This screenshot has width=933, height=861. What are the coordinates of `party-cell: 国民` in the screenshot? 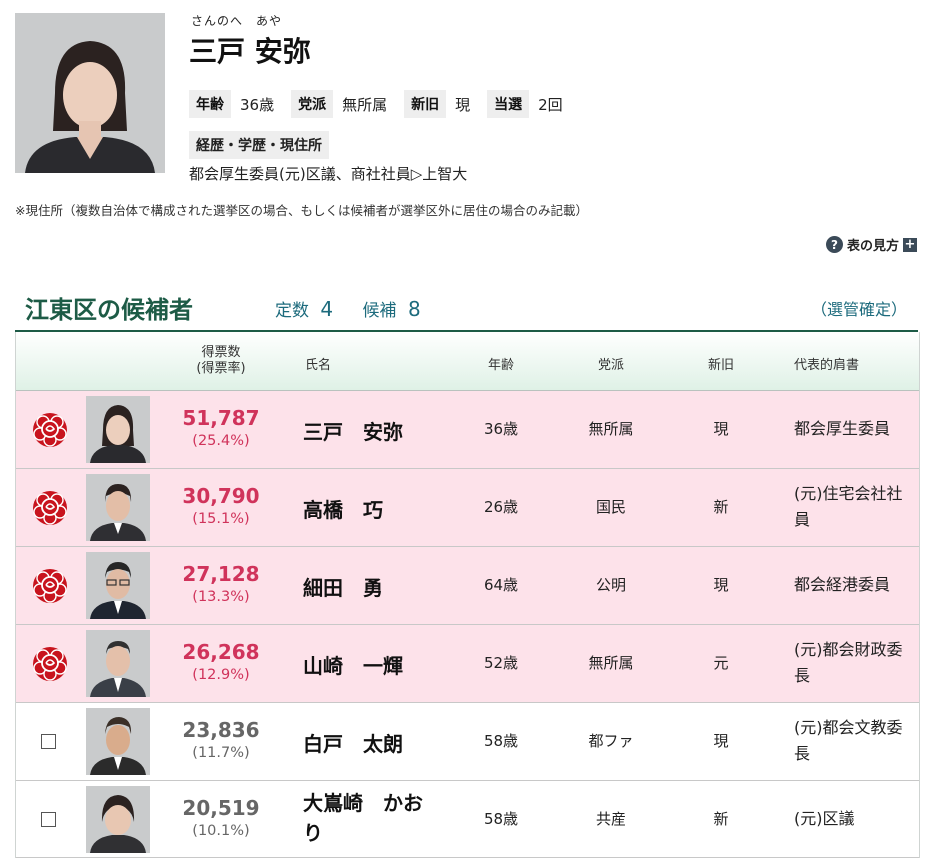 It's located at (610, 507).